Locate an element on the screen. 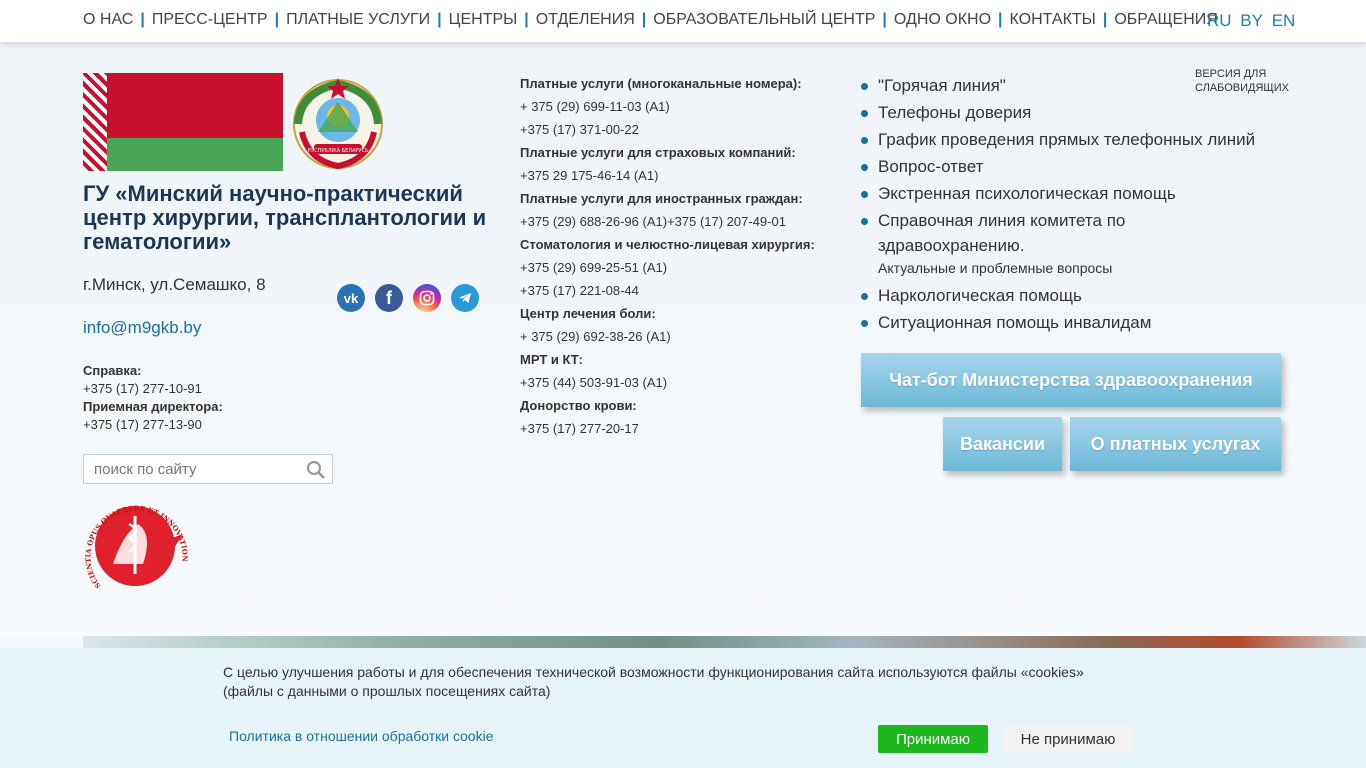  phone-number: +375 (17) 277-20-17 is located at coordinates (667, 428).